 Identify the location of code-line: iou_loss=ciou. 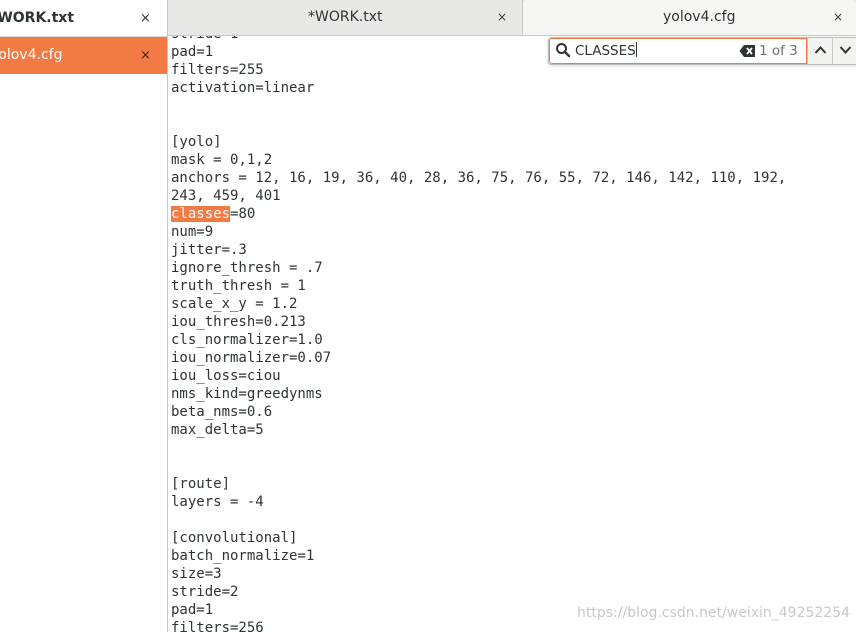
(226, 376).